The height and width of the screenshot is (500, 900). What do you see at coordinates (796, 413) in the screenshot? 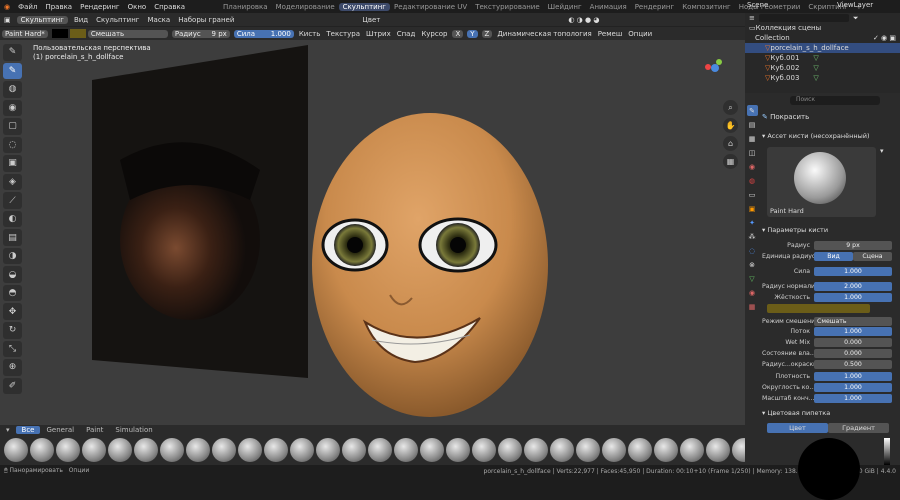
I see `color-picker-section-header: ▾ Цветовая пипетка` at bounding box center [796, 413].